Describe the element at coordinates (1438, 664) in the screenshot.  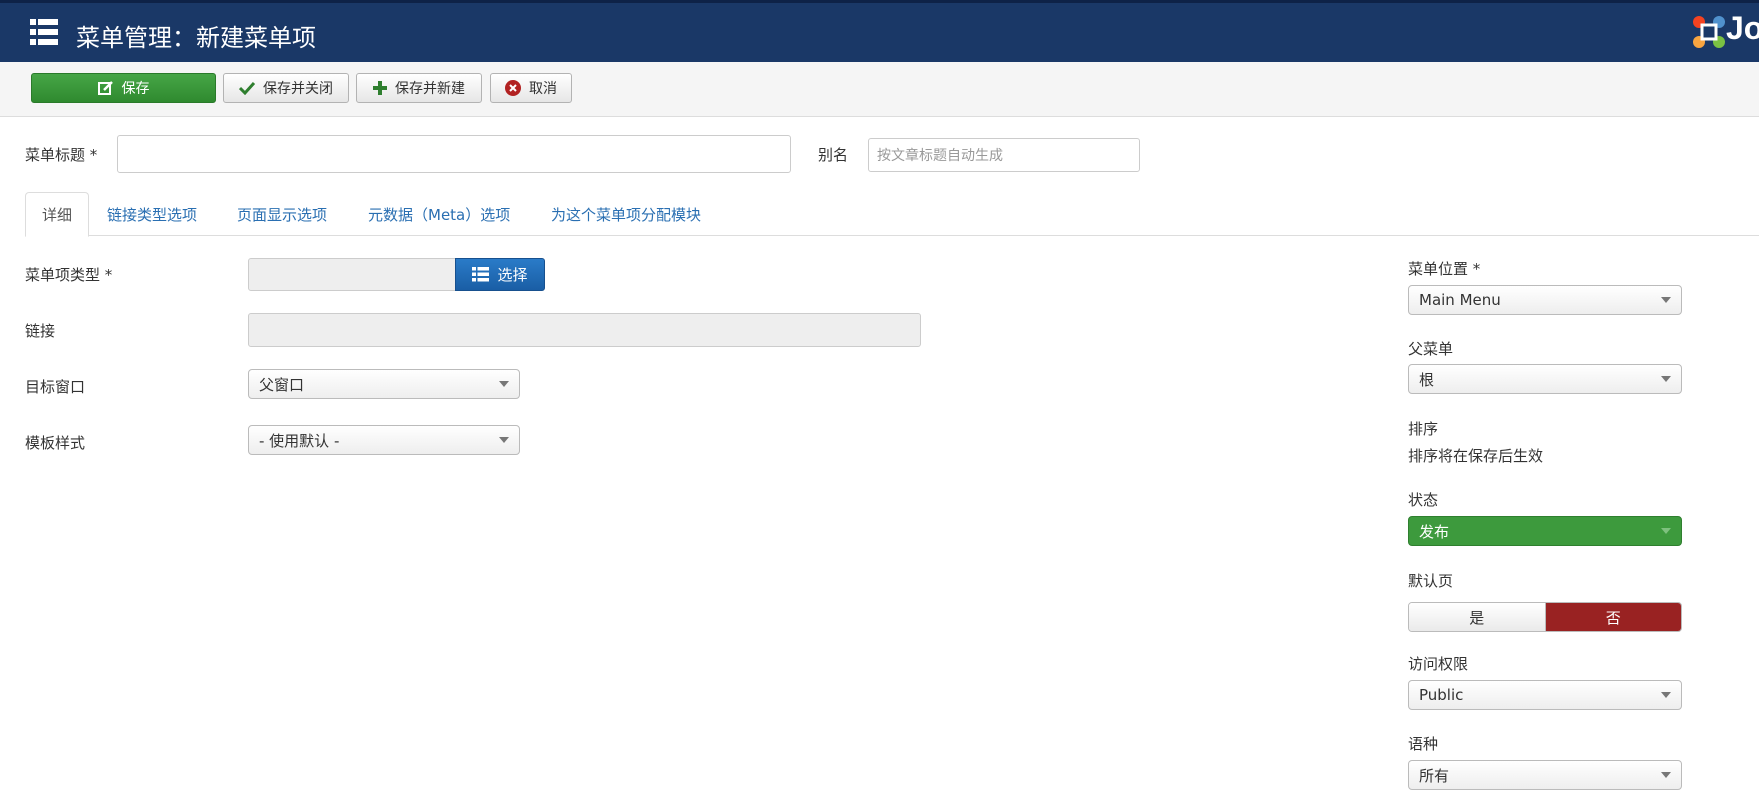
I see `access-label: 访问权限` at that location.